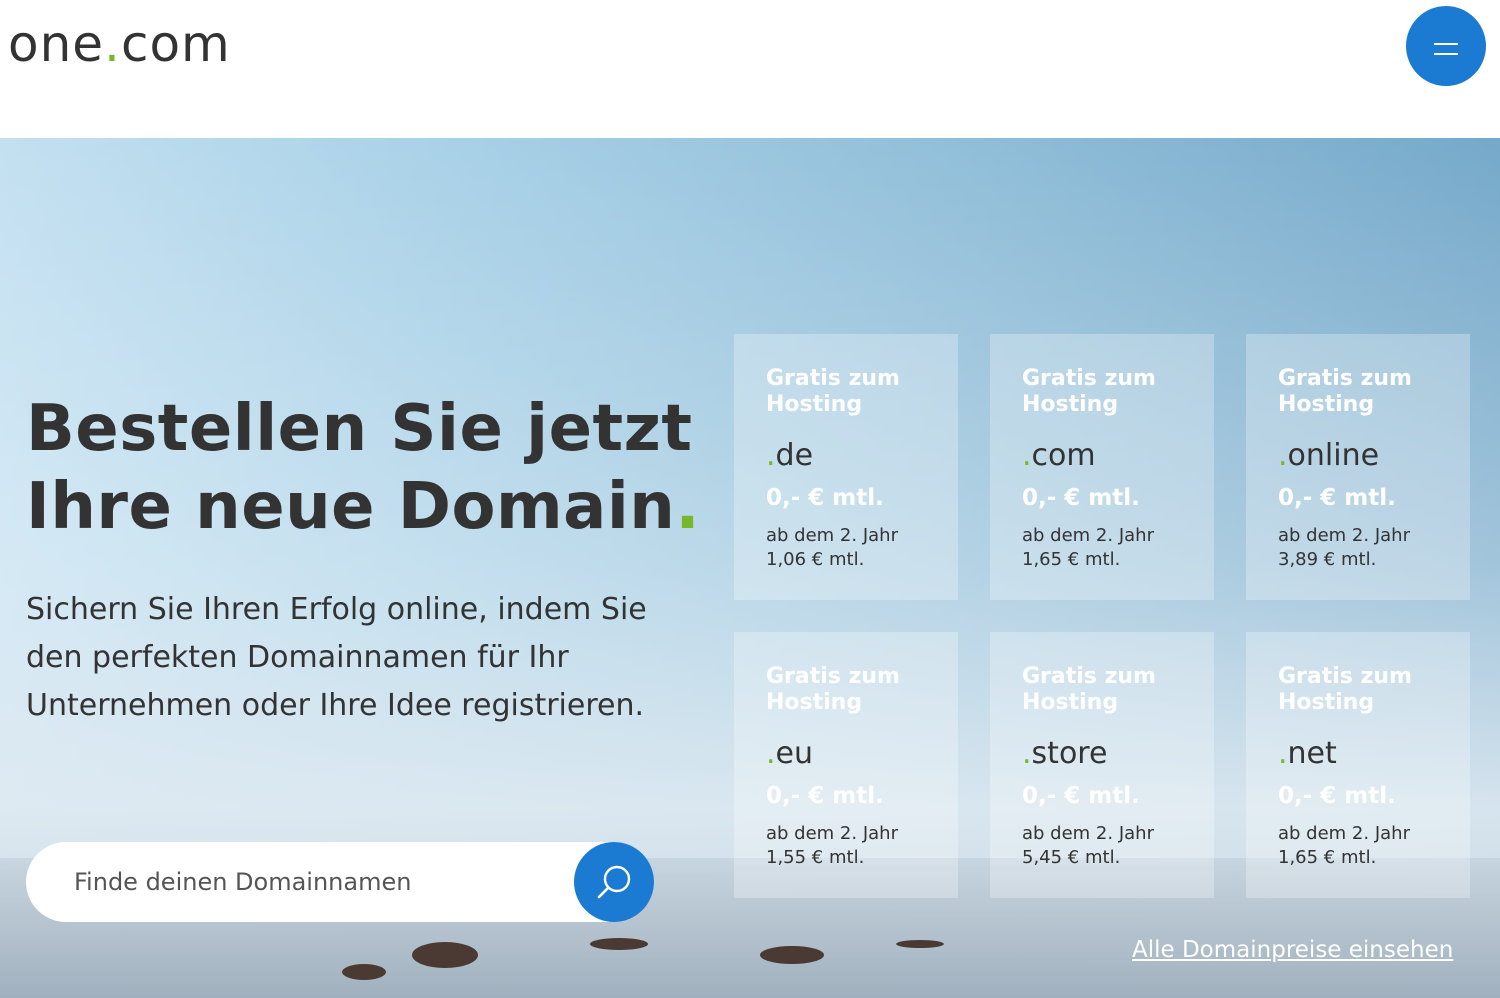  Describe the element at coordinates (832, 547) in the screenshot. I see `renewal-info: ab dem 2. Jahr 1,06 € mtl.` at that location.